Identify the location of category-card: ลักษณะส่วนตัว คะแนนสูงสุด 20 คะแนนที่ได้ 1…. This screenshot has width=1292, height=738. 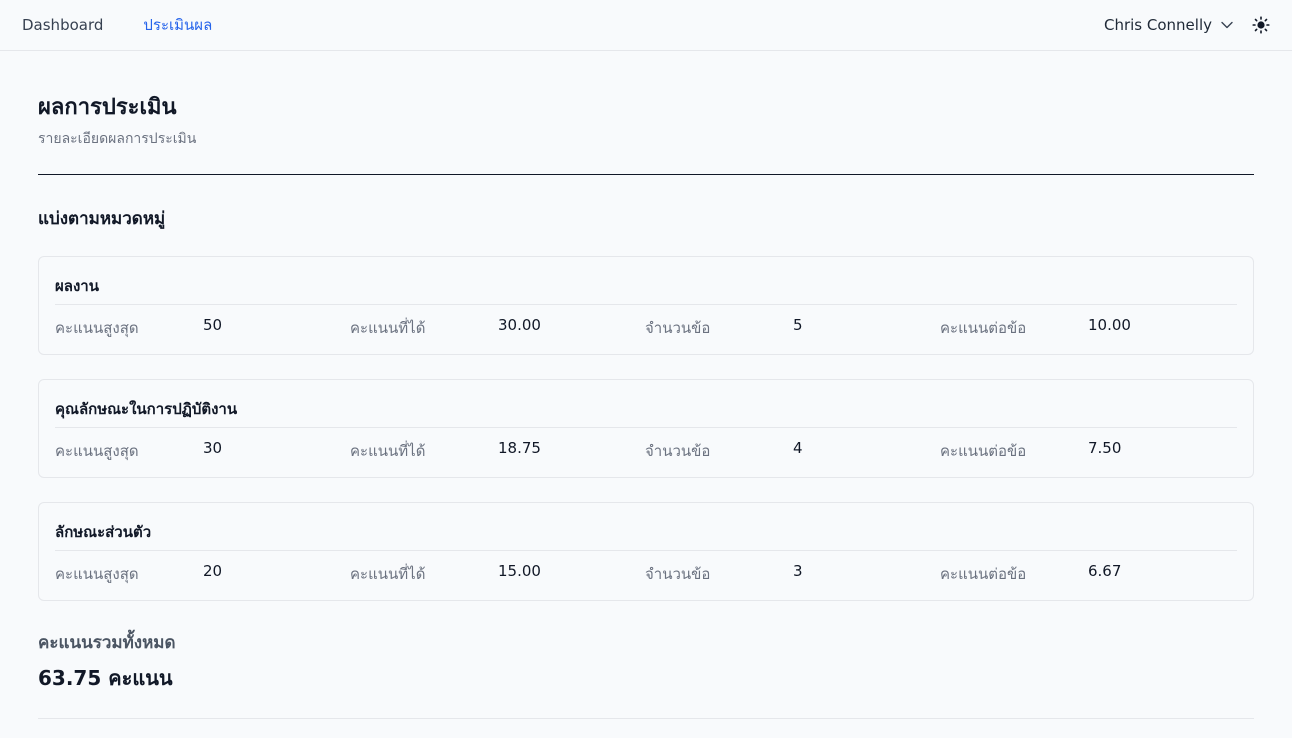
(646, 551).